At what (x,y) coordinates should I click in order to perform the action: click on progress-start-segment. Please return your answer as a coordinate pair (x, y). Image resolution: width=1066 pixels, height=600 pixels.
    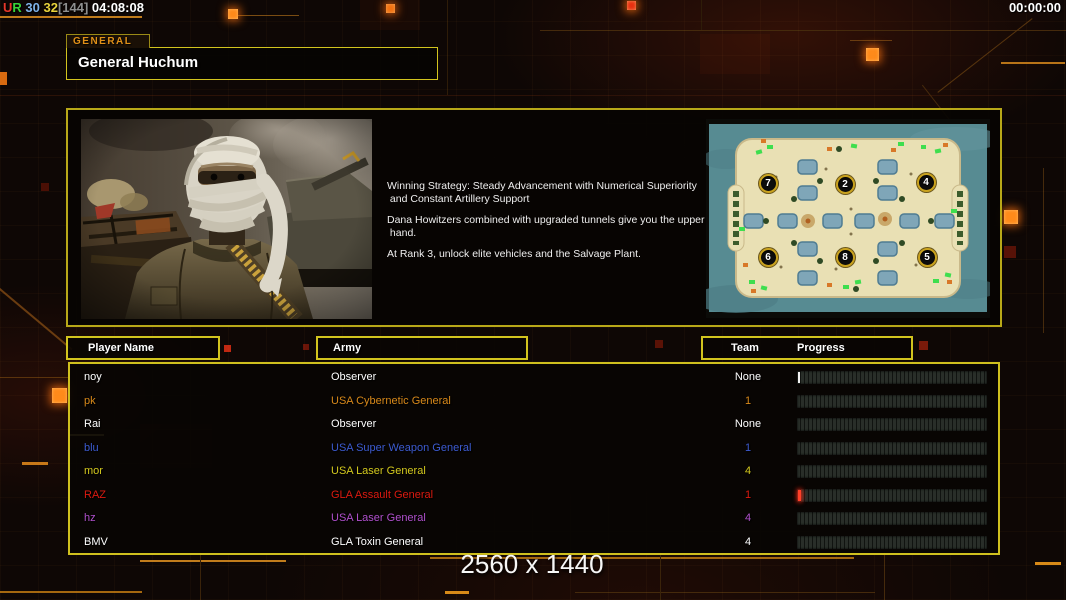
    Looking at the image, I should click on (799, 495).